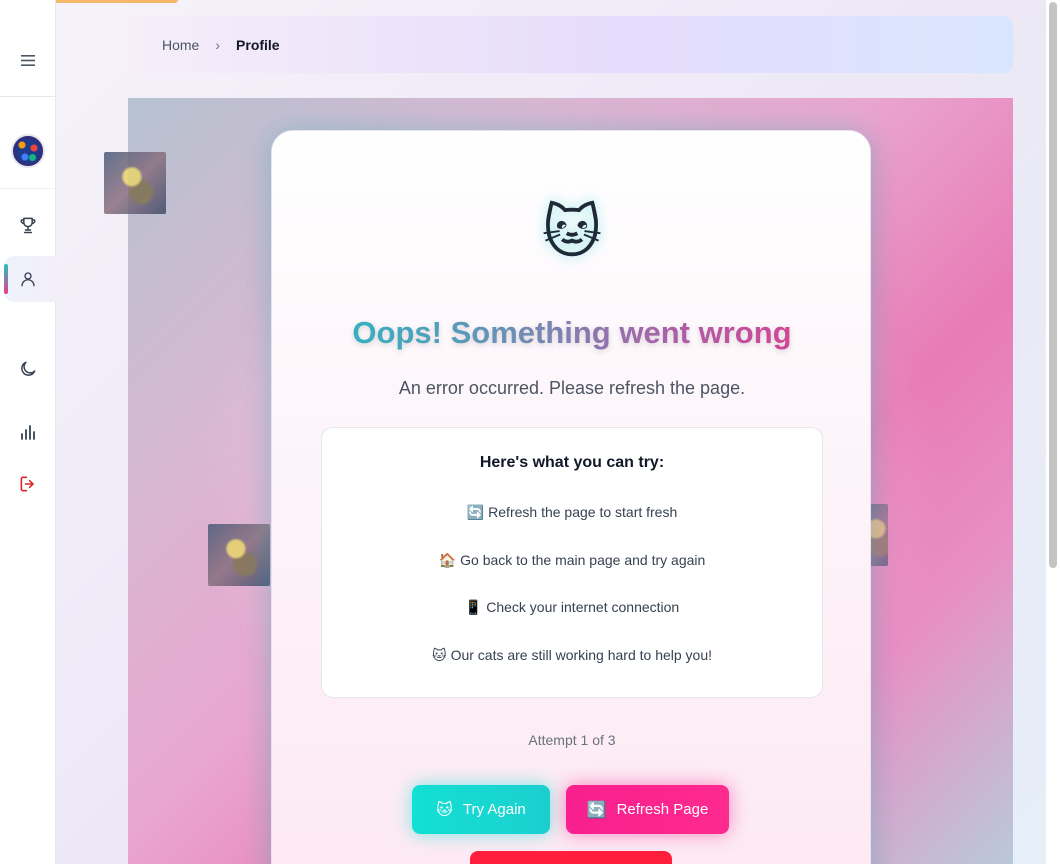 This screenshot has height=864, width=1060. What do you see at coordinates (447, 561) in the screenshot?
I see `house-emoji-icon: 🏠` at bounding box center [447, 561].